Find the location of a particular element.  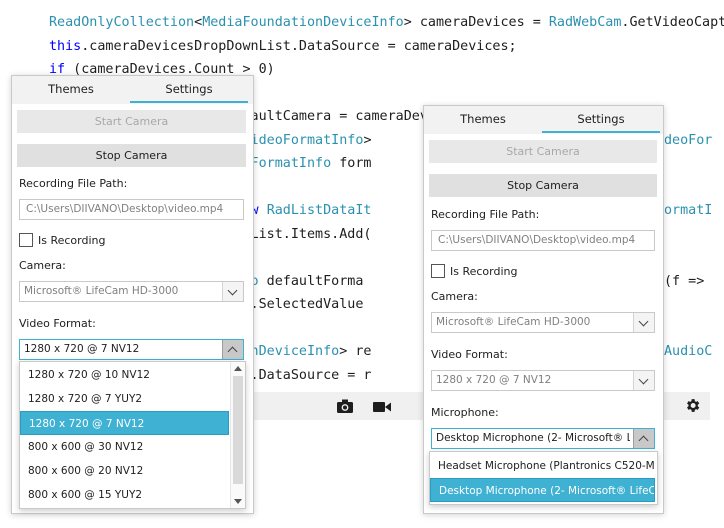

code-fragment: ormatI is located at coordinates (688, 210).